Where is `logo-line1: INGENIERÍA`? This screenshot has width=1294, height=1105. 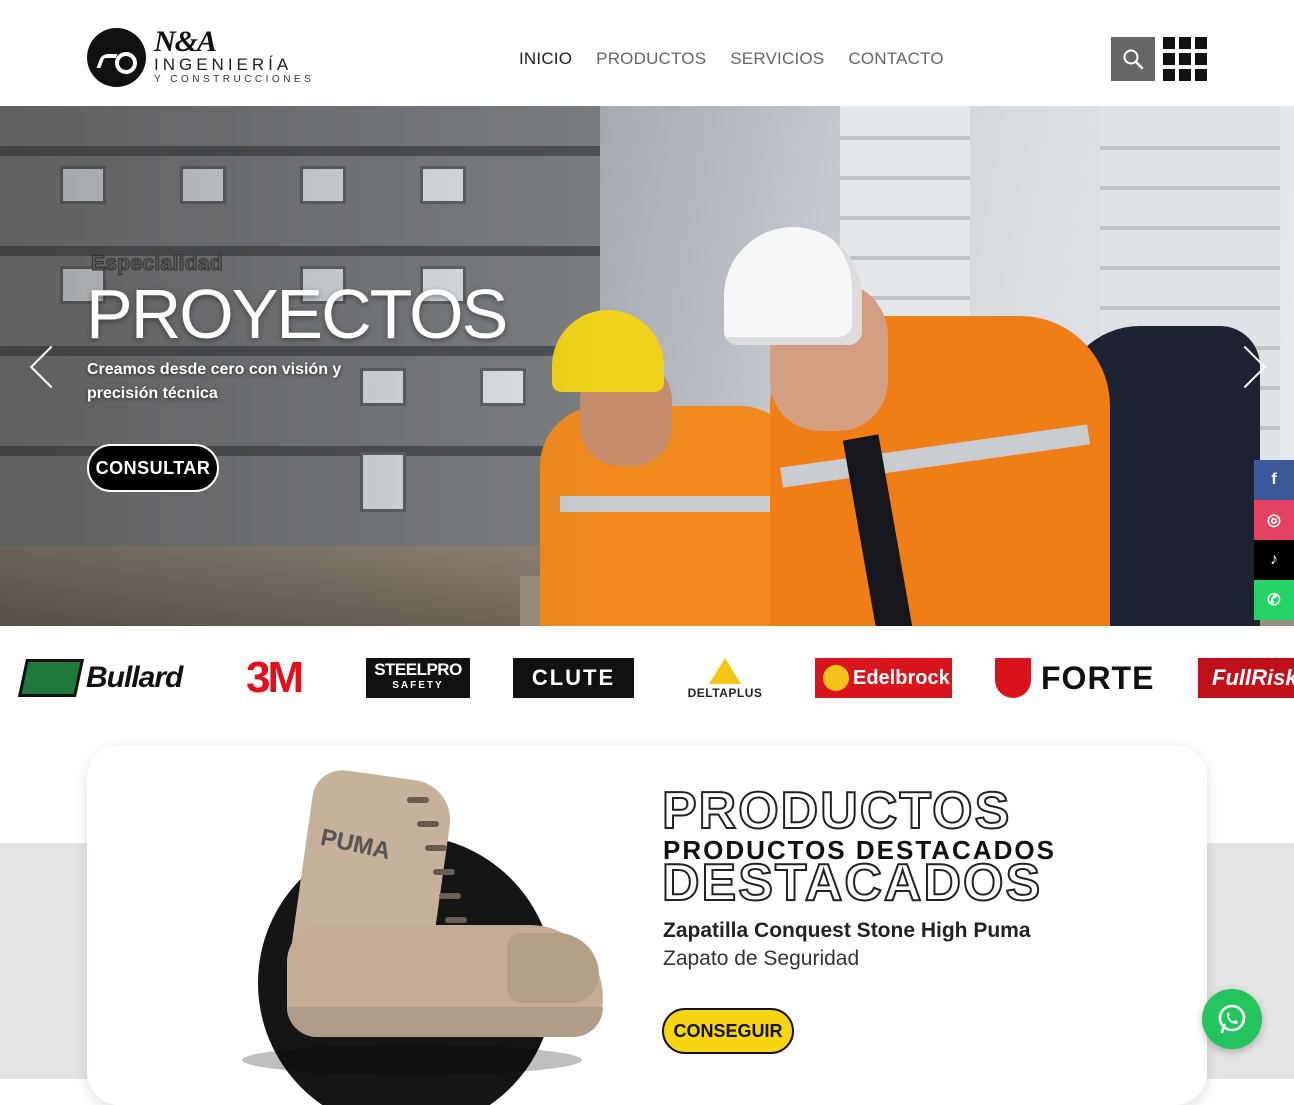 logo-line1: INGENIERÍA is located at coordinates (223, 64).